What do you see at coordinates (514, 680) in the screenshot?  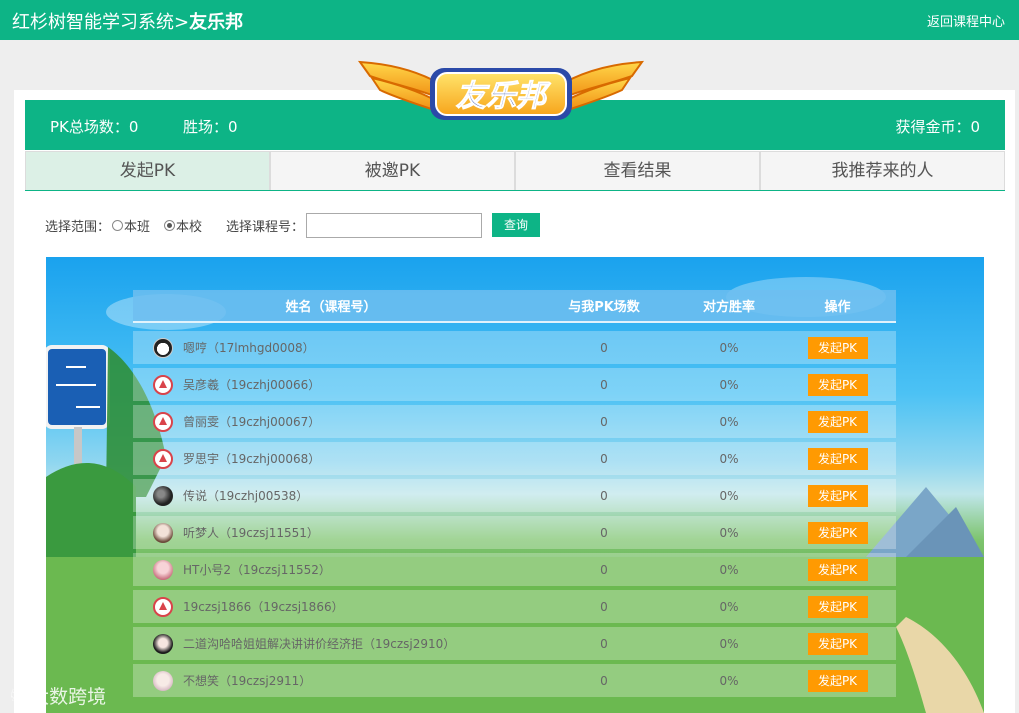 I see `table-row: 不想笑（19czsj2911） 0 0% 发起PK` at bounding box center [514, 680].